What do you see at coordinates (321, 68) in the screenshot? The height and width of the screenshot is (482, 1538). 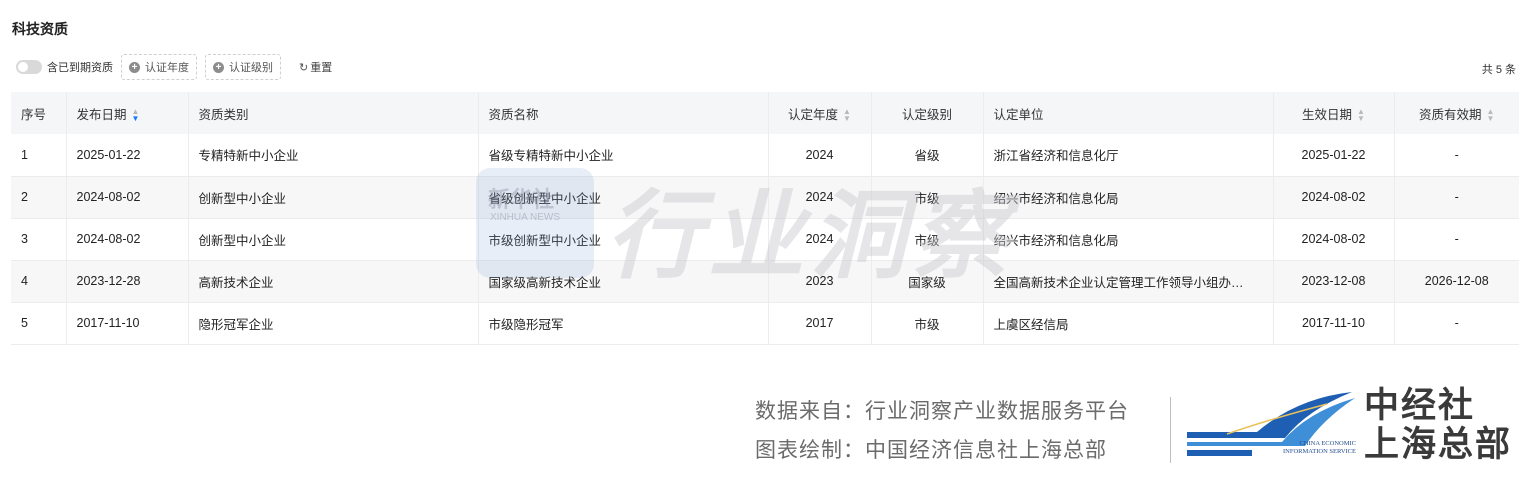 I see `reset-label: 重置` at bounding box center [321, 68].